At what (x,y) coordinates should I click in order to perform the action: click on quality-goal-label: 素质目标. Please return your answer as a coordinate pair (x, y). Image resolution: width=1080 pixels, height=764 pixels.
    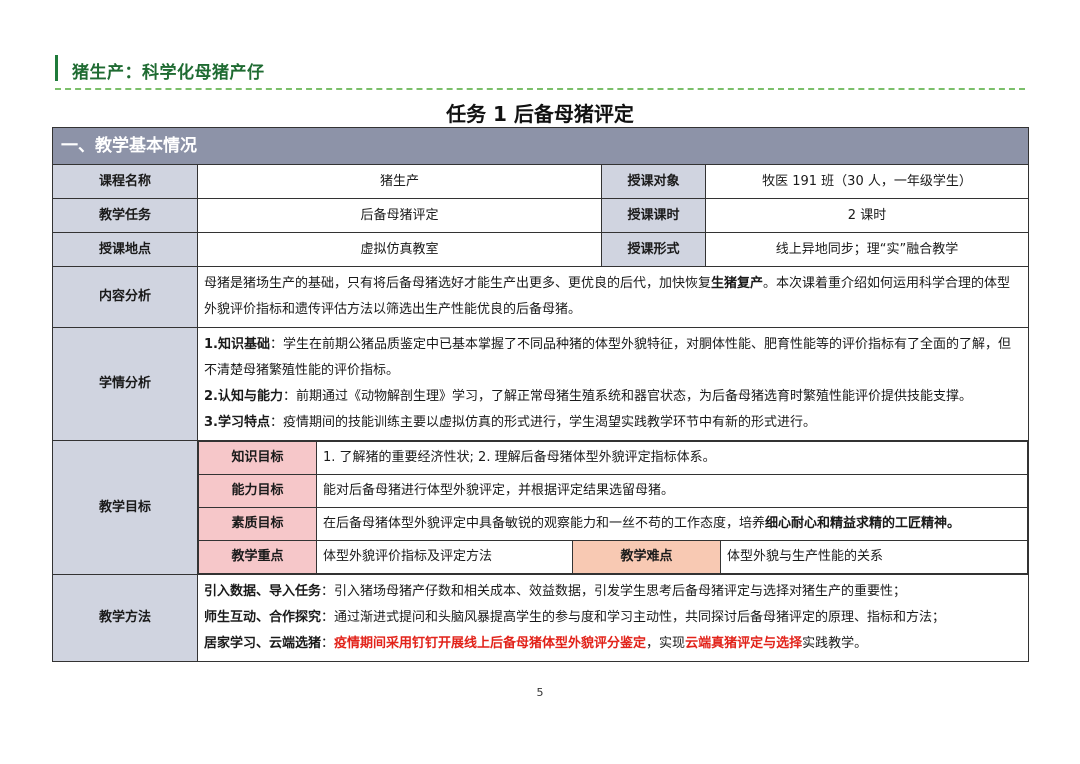
    Looking at the image, I should click on (257, 524).